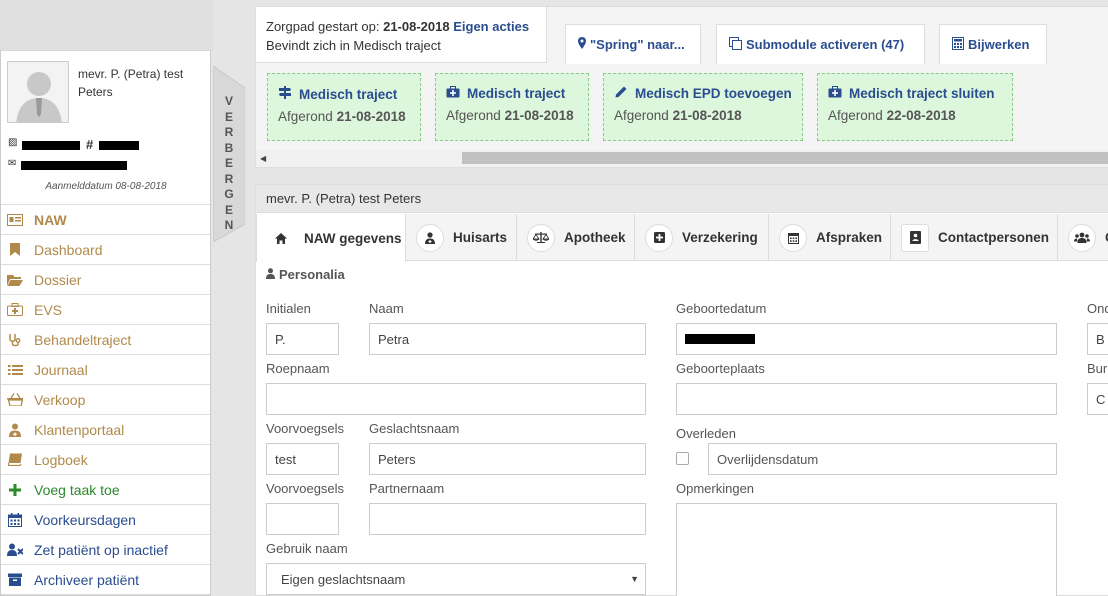 The height and width of the screenshot is (596, 1108). Describe the element at coordinates (480, 237) in the screenshot. I see `tab-label: Huisarts` at that location.